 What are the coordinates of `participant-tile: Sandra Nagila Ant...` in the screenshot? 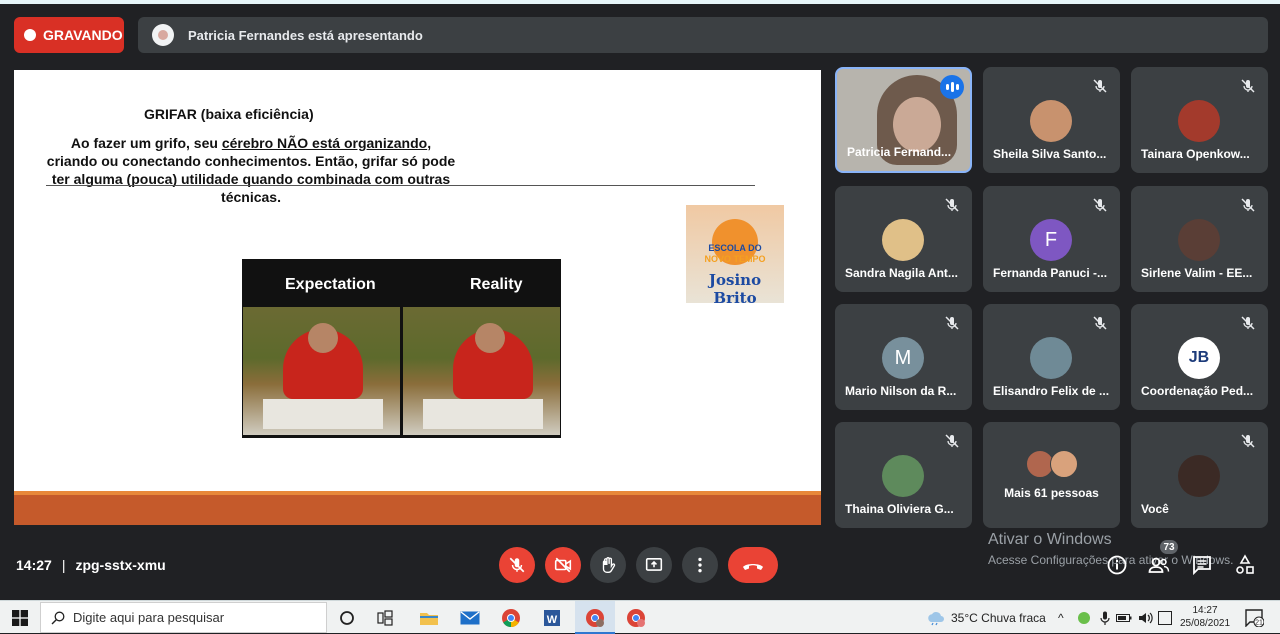 It's located at (903, 239).